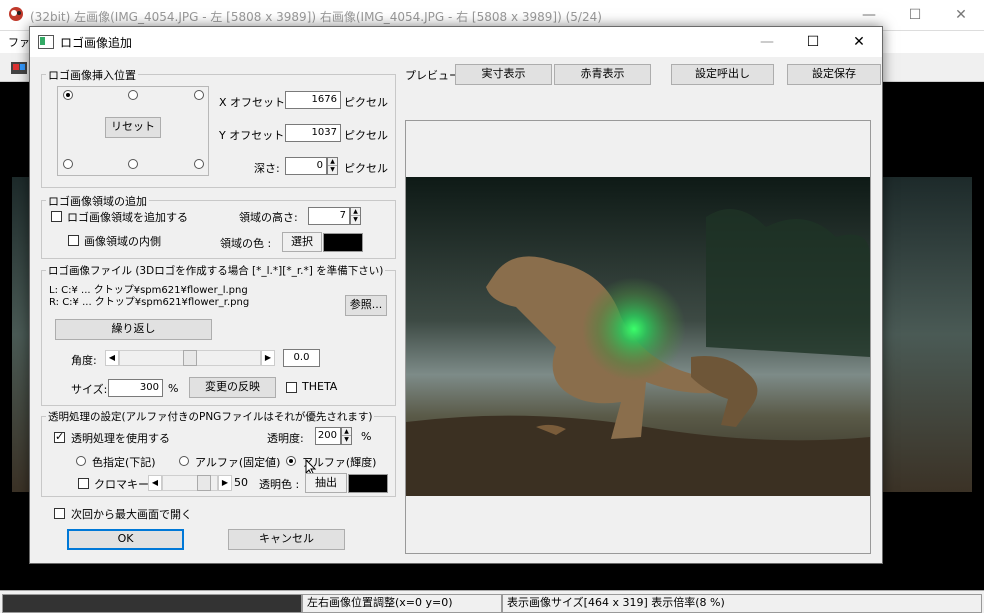 This screenshot has height=613, width=984. What do you see at coordinates (184, 461) in the screenshot?
I see `mode-alpha-fixed-radio` at bounding box center [184, 461].